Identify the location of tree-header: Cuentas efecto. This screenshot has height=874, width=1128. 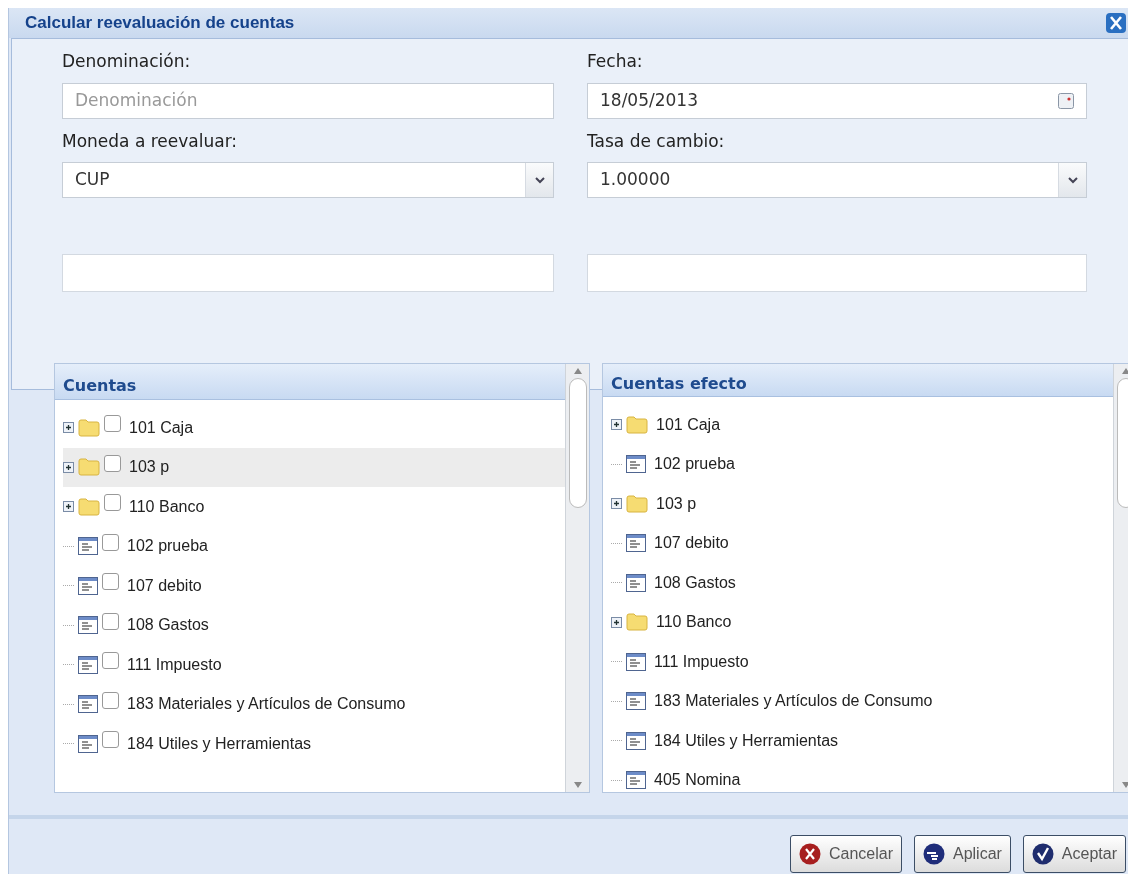
(858, 380).